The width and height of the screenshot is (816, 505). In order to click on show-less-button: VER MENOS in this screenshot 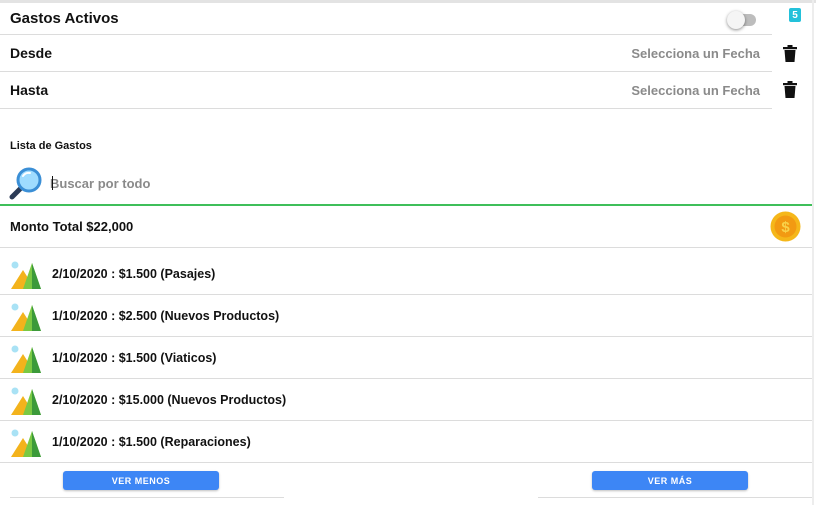, I will do `click(141, 480)`.